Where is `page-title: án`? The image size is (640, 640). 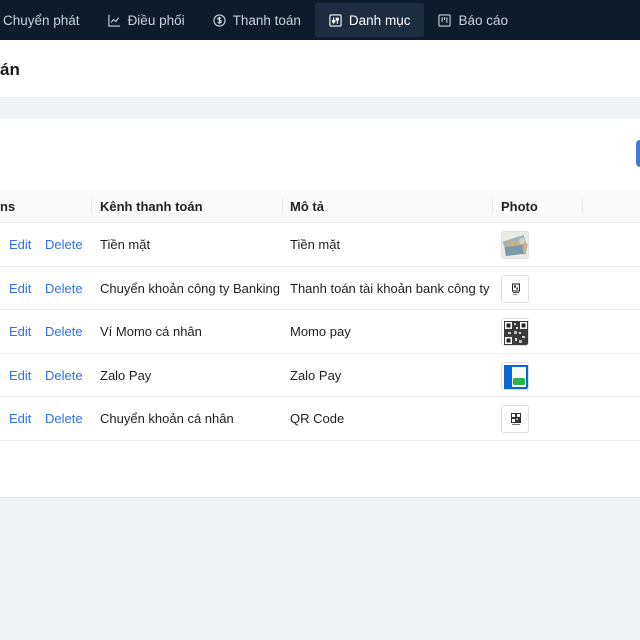
page-title: án is located at coordinates (10, 69).